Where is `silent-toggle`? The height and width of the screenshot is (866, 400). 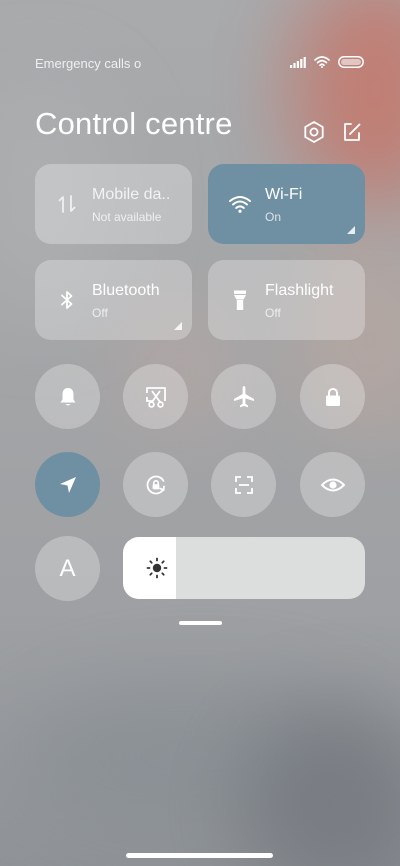 silent-toggle is located at coordinates (67, 396).